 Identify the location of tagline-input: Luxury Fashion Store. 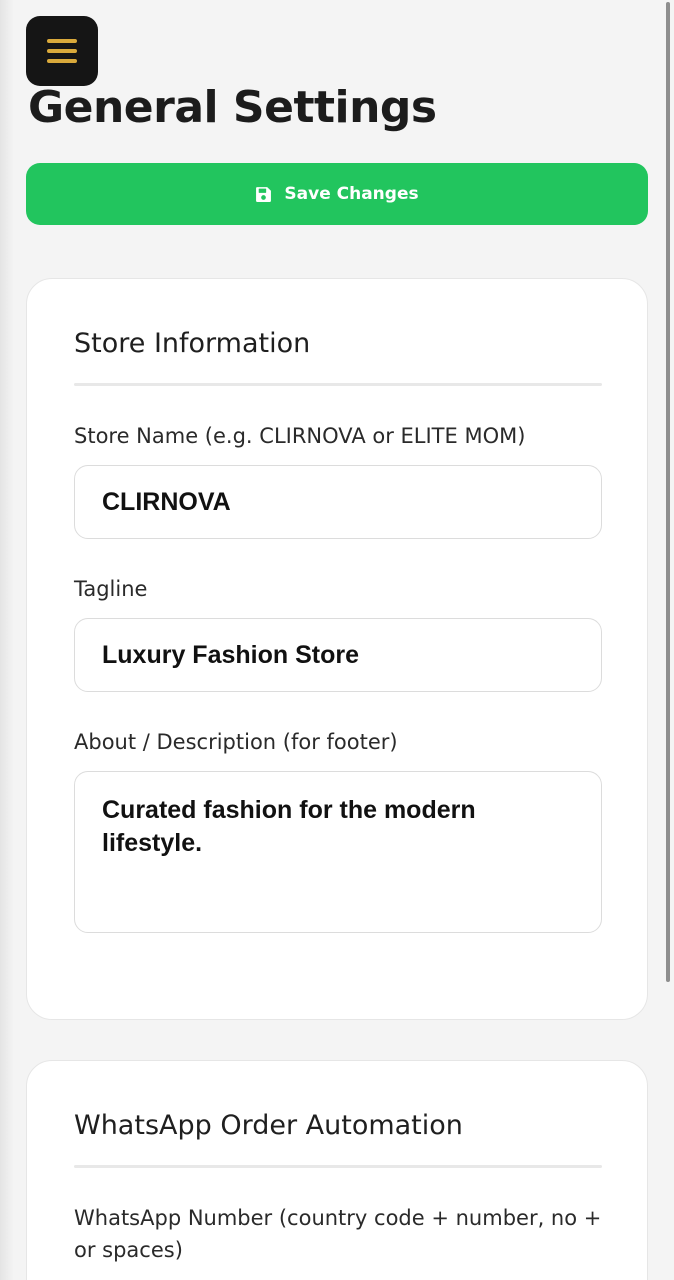
(338, 655).